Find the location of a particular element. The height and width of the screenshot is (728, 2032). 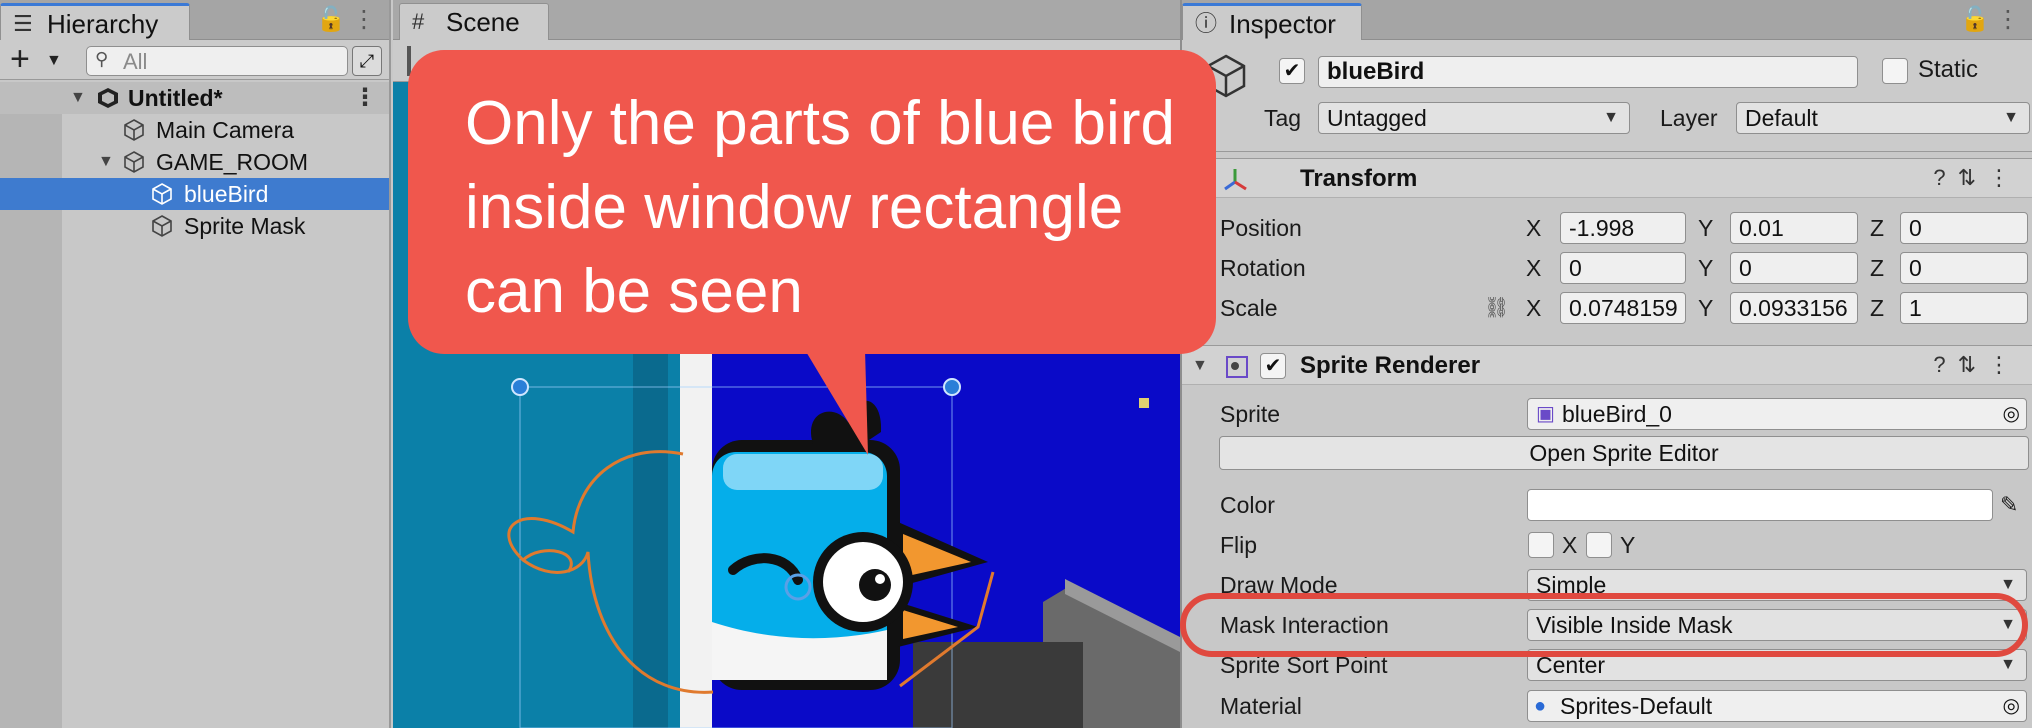

bird-highlight is located at coordinates (803, 472).